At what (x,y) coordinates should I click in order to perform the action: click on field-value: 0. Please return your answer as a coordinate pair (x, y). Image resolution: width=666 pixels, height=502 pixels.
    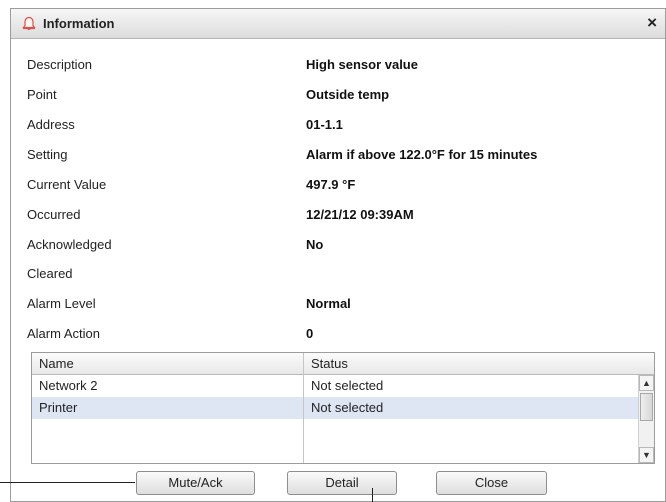
    Looking at the image, I should click on (310, 333).